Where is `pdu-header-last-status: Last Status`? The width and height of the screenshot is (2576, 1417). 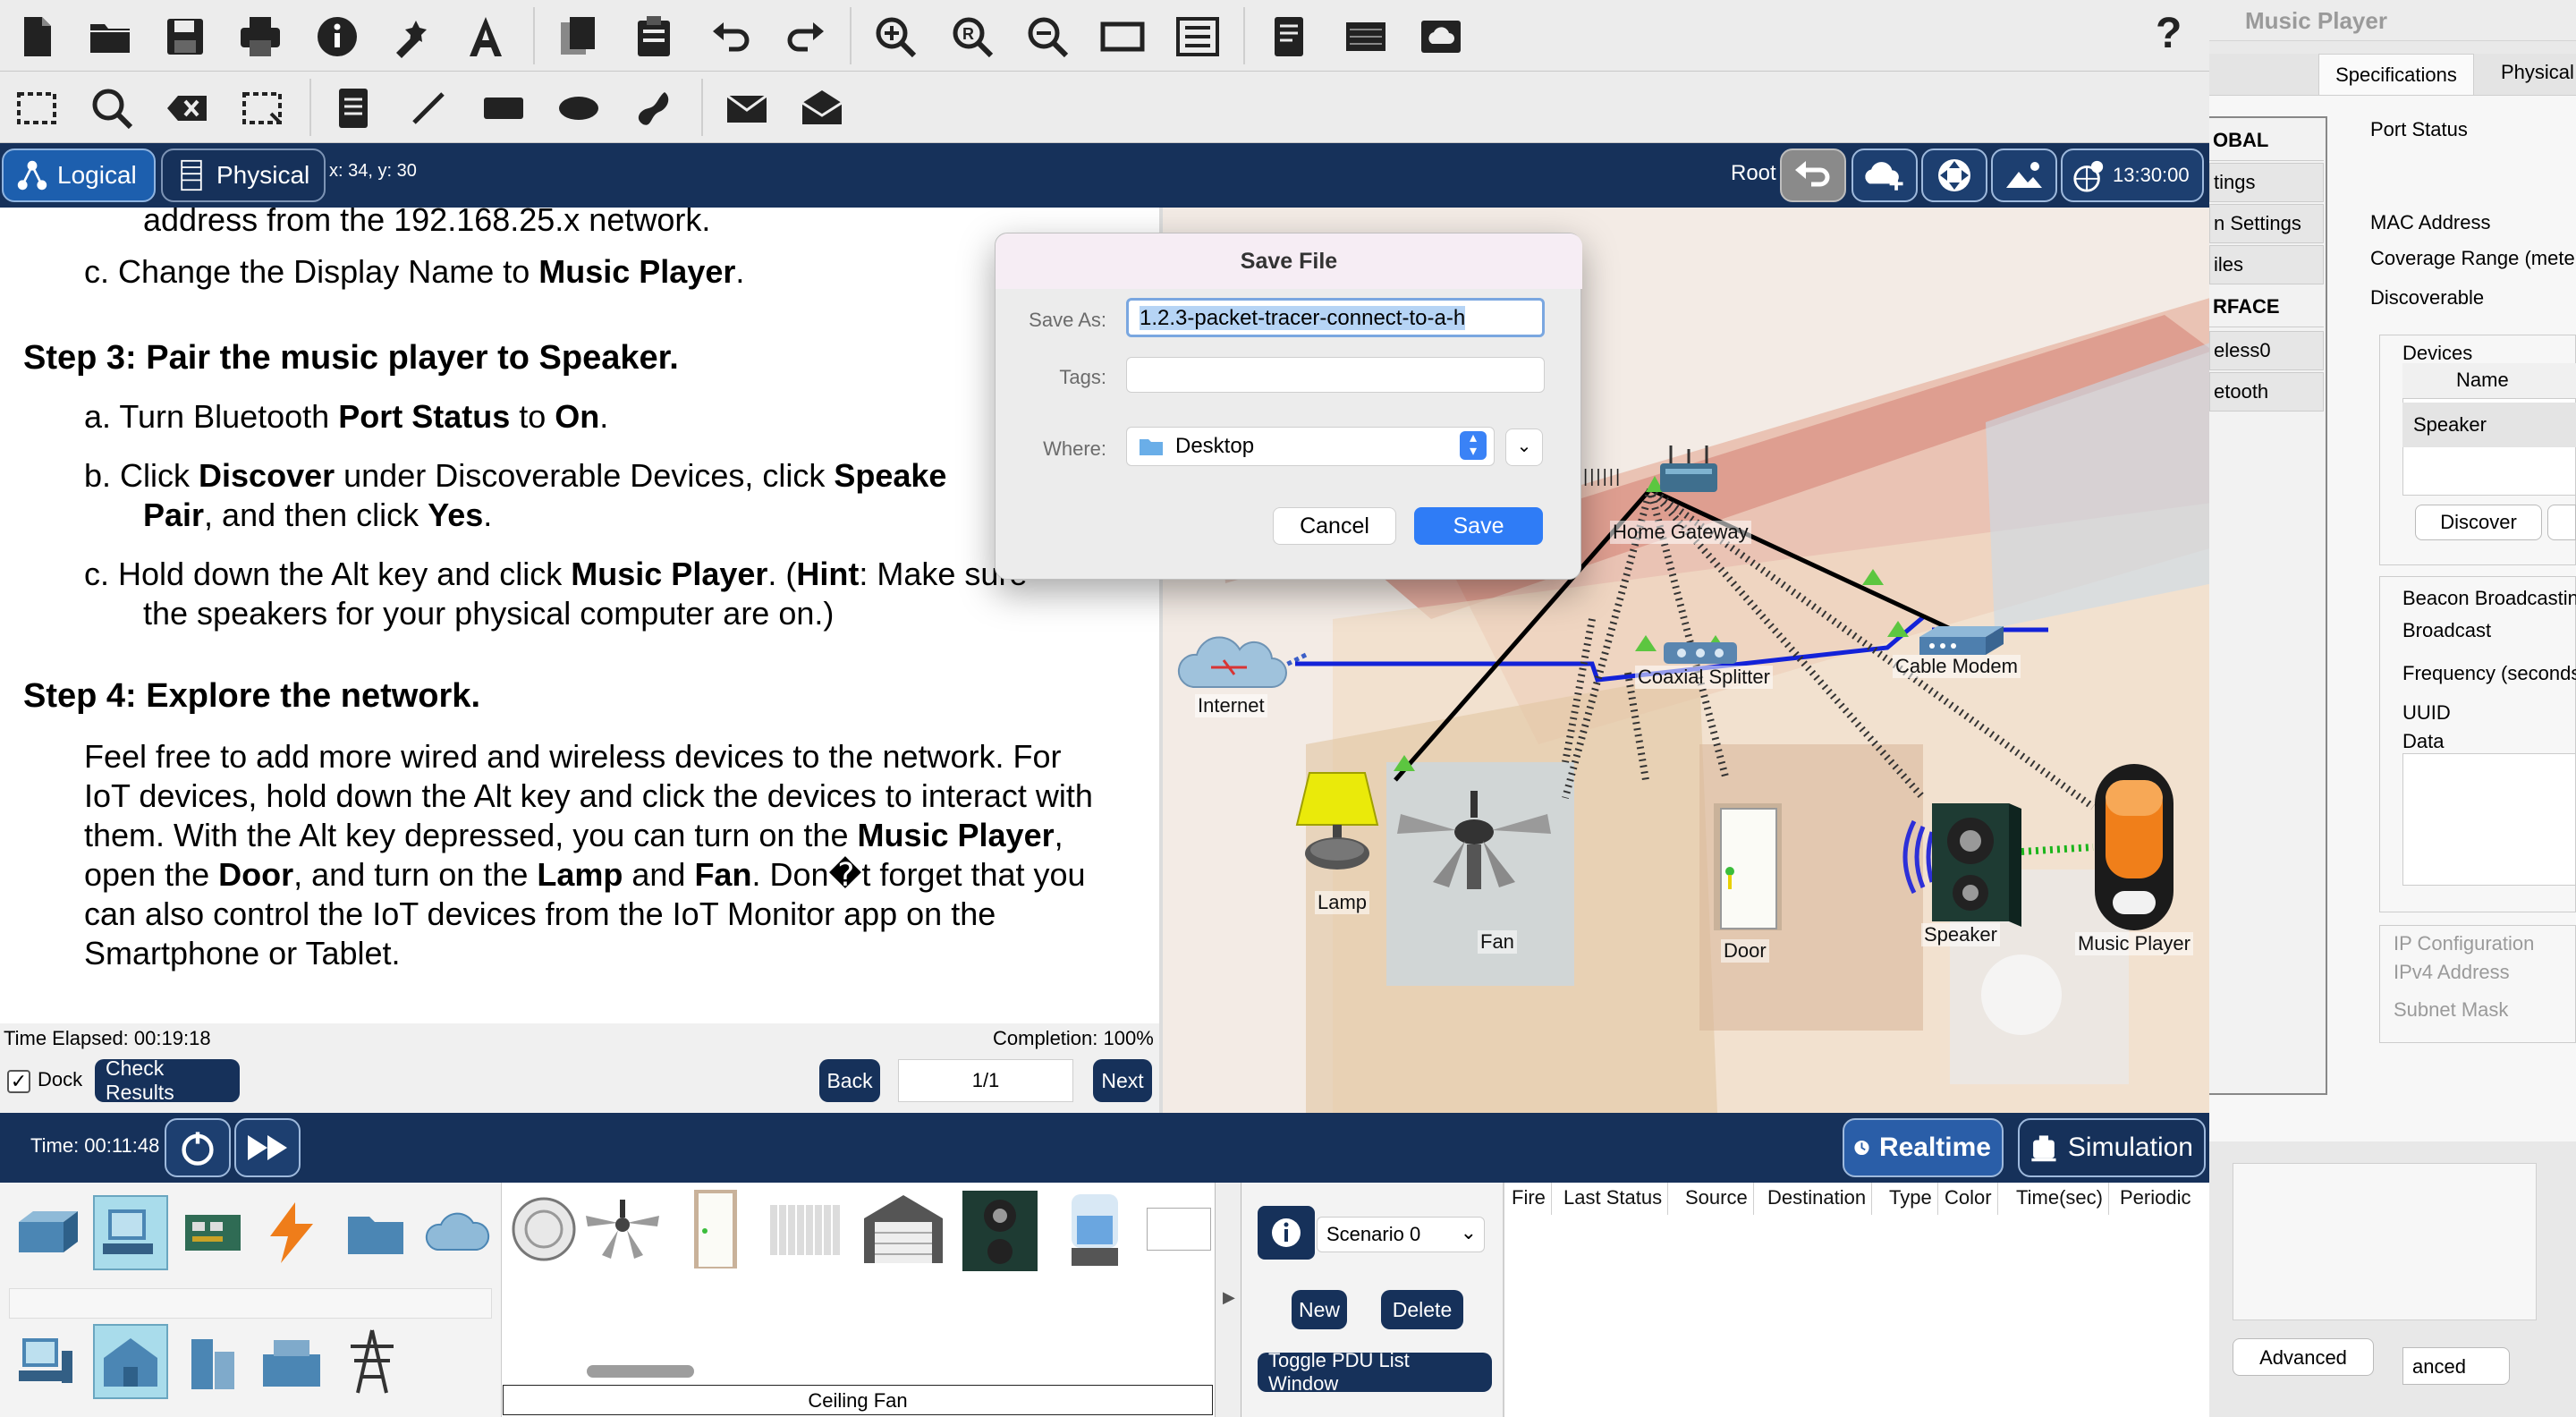 pdu-header-last-status: Last Status is located at coordinates (1613, 1199).